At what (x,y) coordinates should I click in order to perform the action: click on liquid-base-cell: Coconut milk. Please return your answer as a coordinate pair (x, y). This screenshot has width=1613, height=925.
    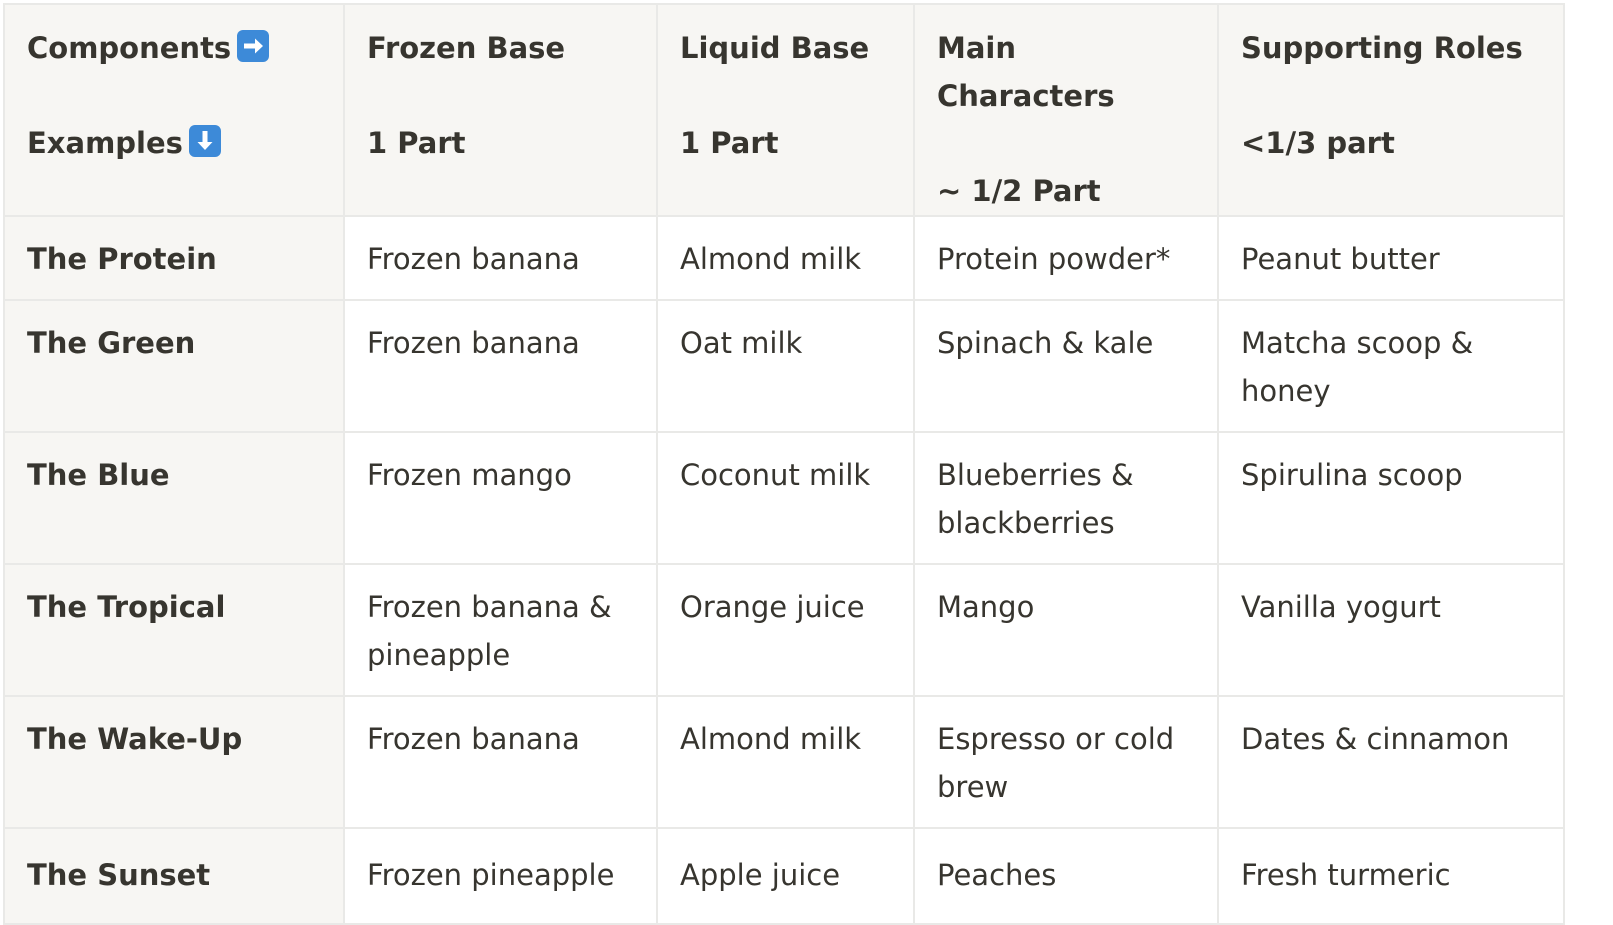
    Looking at the image, I should click on (785, 498).